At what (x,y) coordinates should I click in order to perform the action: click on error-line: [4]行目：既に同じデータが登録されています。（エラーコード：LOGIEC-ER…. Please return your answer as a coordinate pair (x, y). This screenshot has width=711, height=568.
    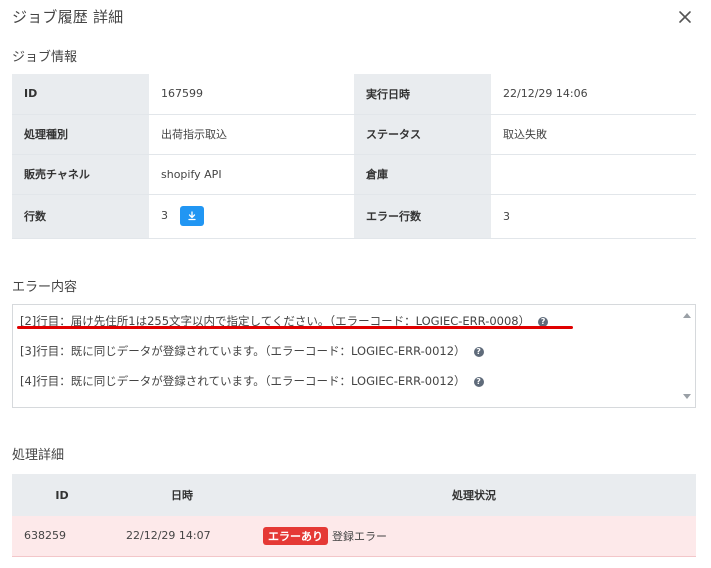
    Looking at the image, I should click on (252, 381).